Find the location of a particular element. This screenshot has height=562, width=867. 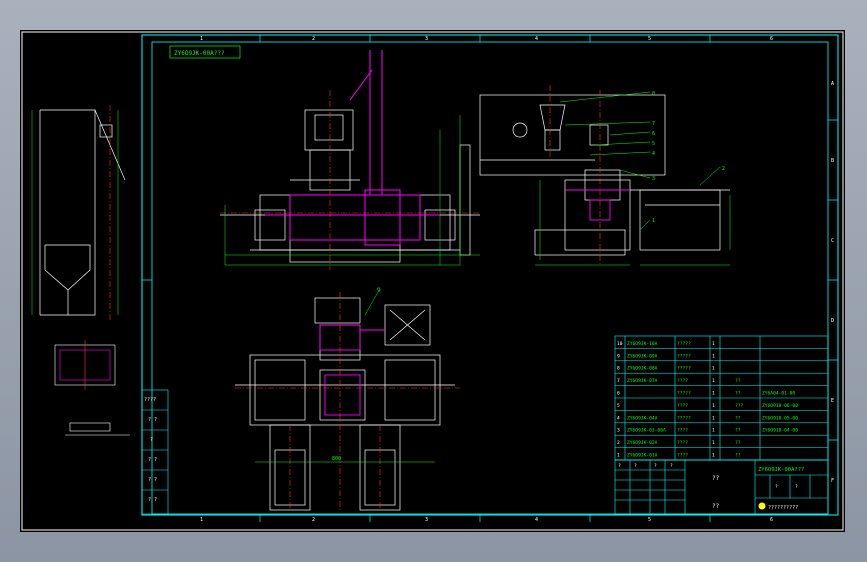

grid-label-top: 1 is located at coordinates (201, 39).